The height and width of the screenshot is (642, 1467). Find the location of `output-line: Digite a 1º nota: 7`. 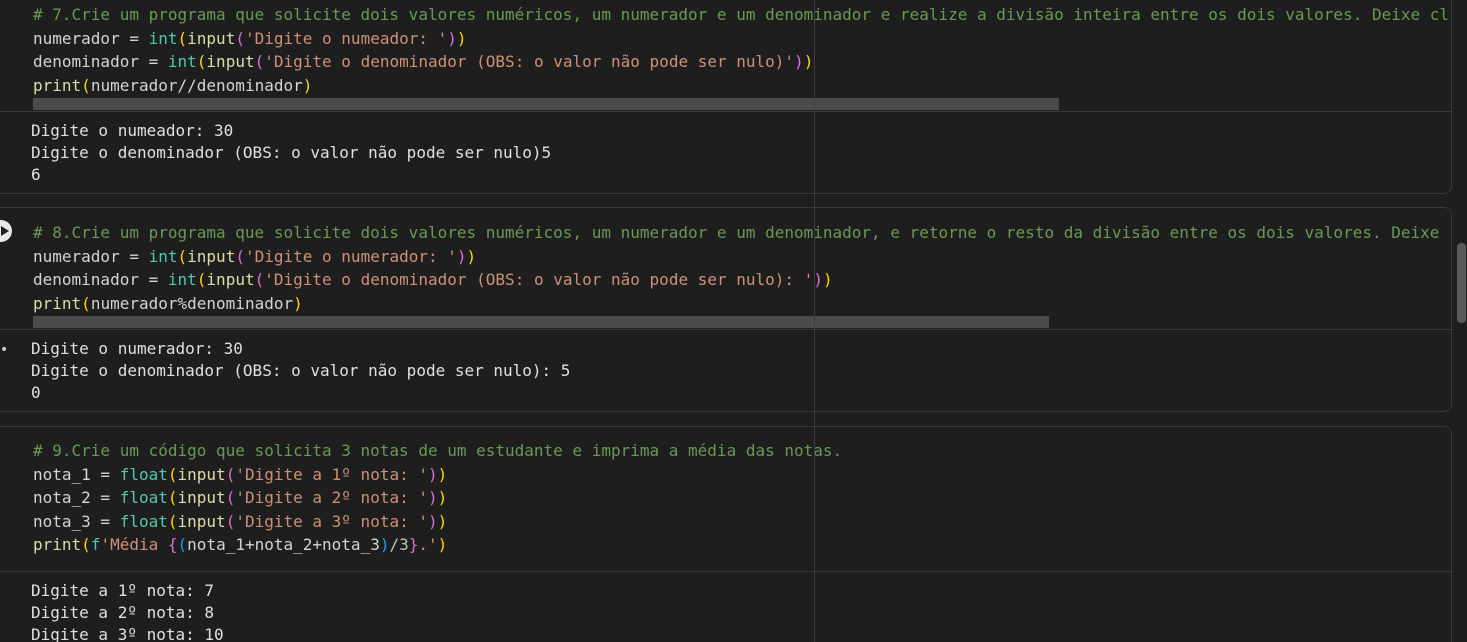

output-line: Digite a 1º nota: 7 is located at coordinates (123, 590).